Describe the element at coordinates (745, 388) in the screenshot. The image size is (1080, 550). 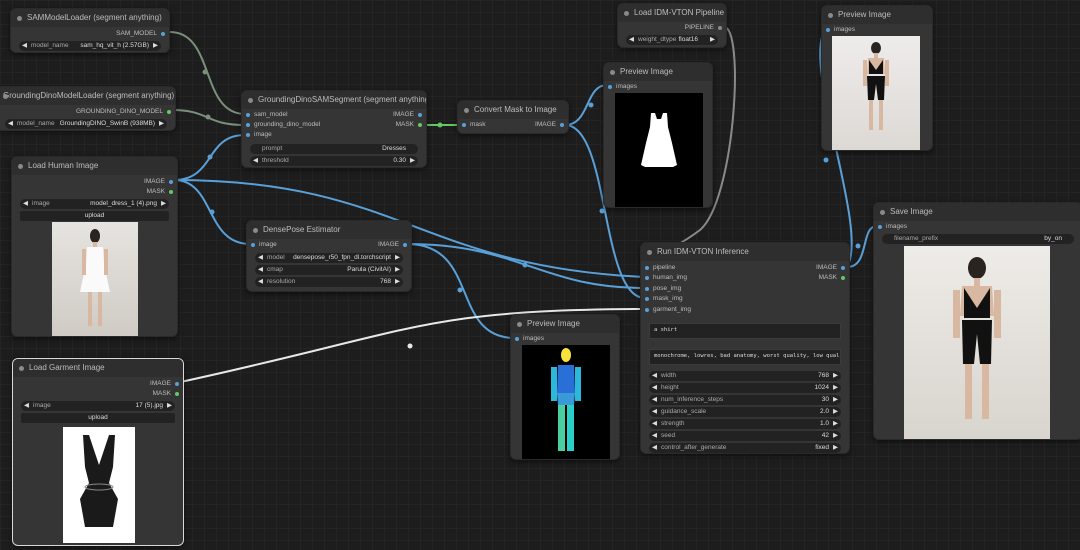
I see `height-stepper: ◀ height 1024 ▶` at that location.